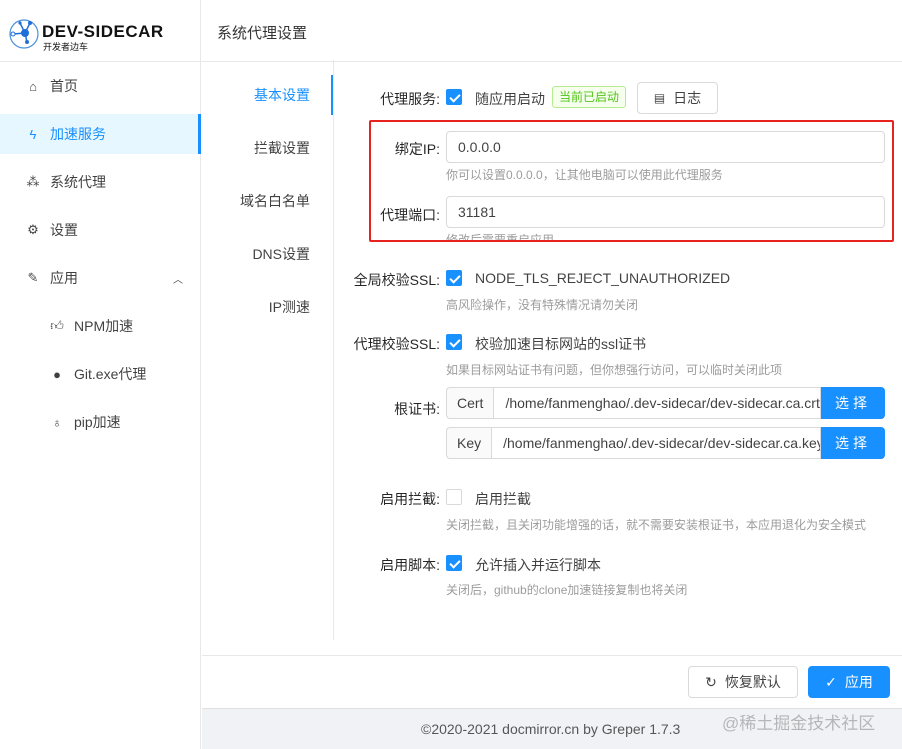 This screenshot has width=902, height=749. Describe the element at coordinates (100, 278) in the screenshot. I see `sidebar-item-apps: ✎ 应用 ︿` at that location.